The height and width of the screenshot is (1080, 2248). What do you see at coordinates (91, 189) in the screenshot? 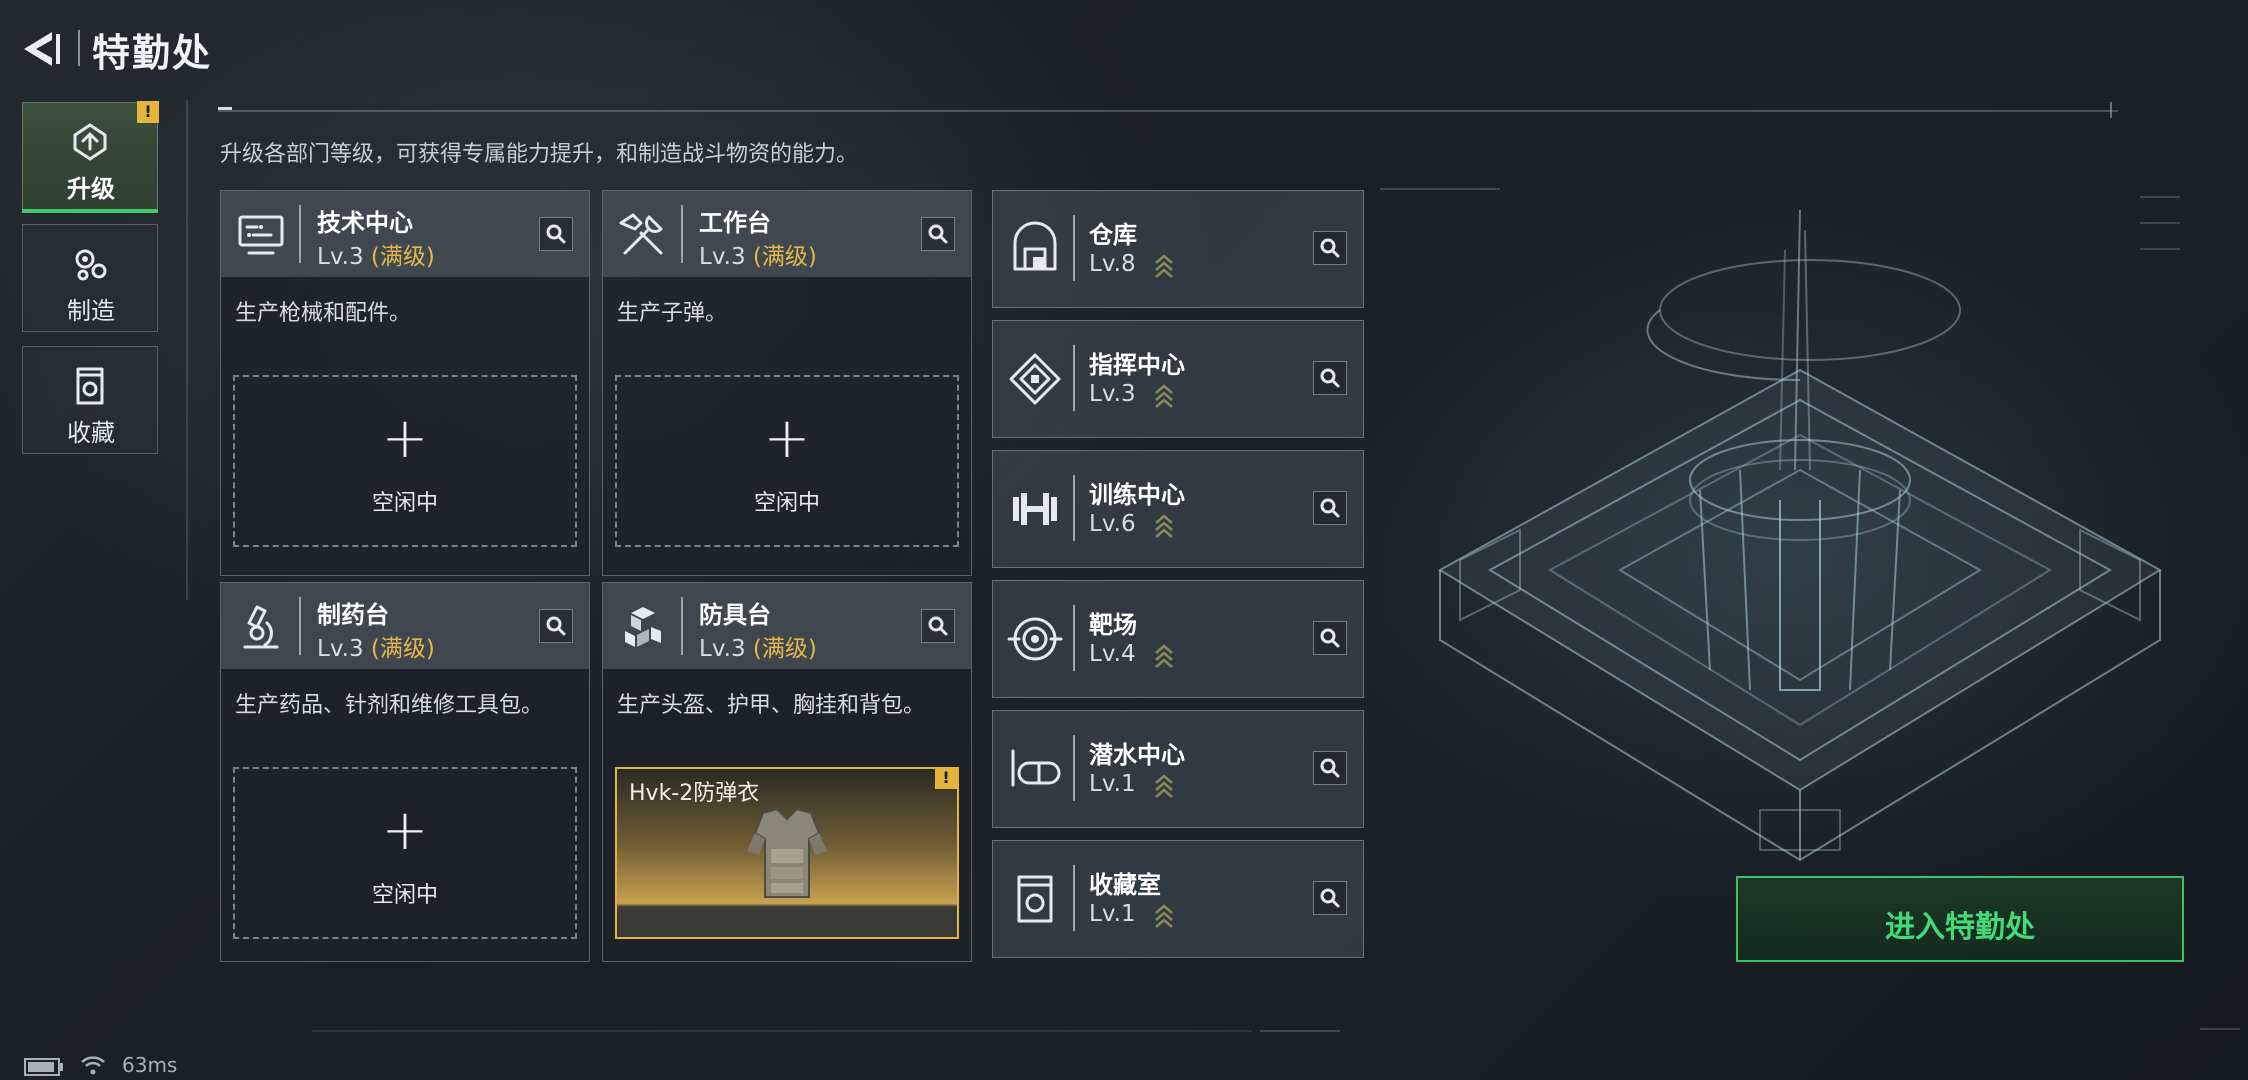
I see `tab-upgrade-label: 升级` at bounding box center [91, 189].